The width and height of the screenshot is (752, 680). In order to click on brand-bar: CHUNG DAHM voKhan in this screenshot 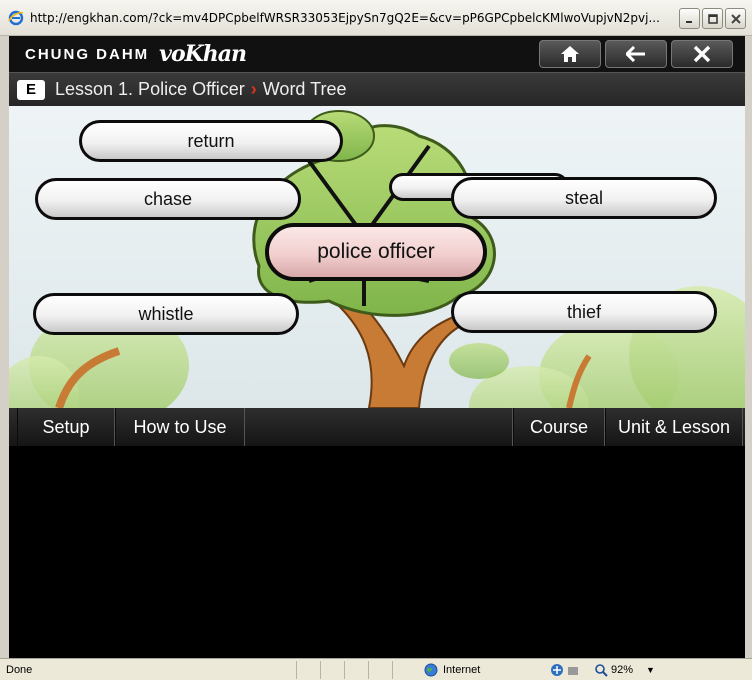, I will do `click(377, 54)`.